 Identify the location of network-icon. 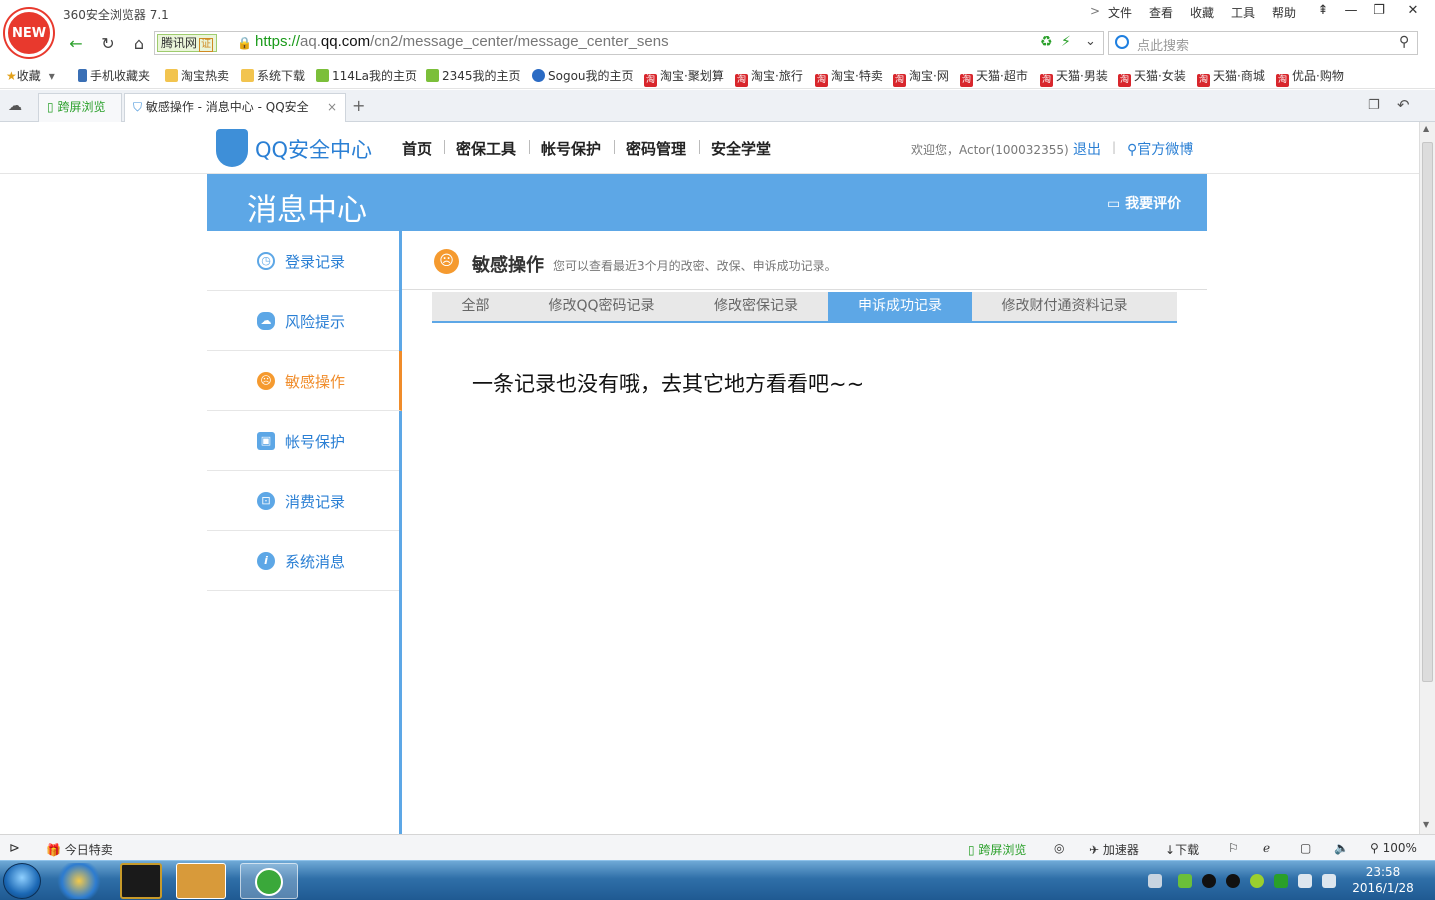
(1305, 881).